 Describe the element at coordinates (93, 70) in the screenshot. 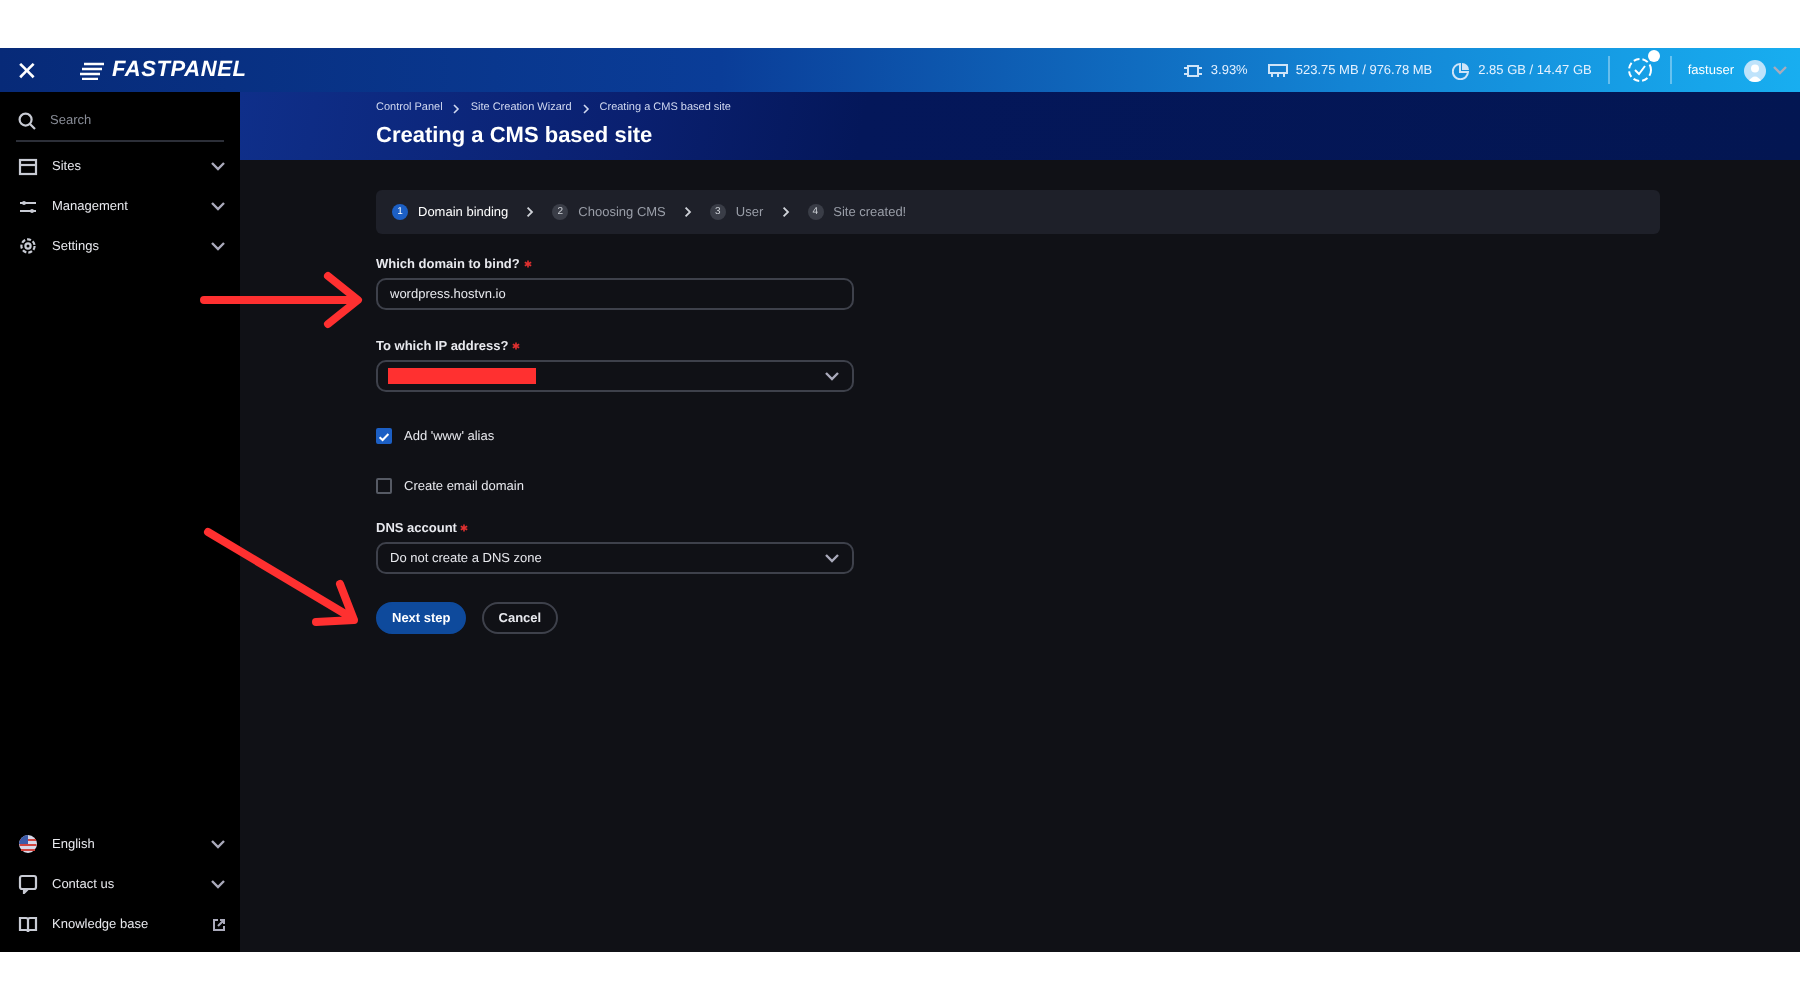

I see `logo-icon` at that location.